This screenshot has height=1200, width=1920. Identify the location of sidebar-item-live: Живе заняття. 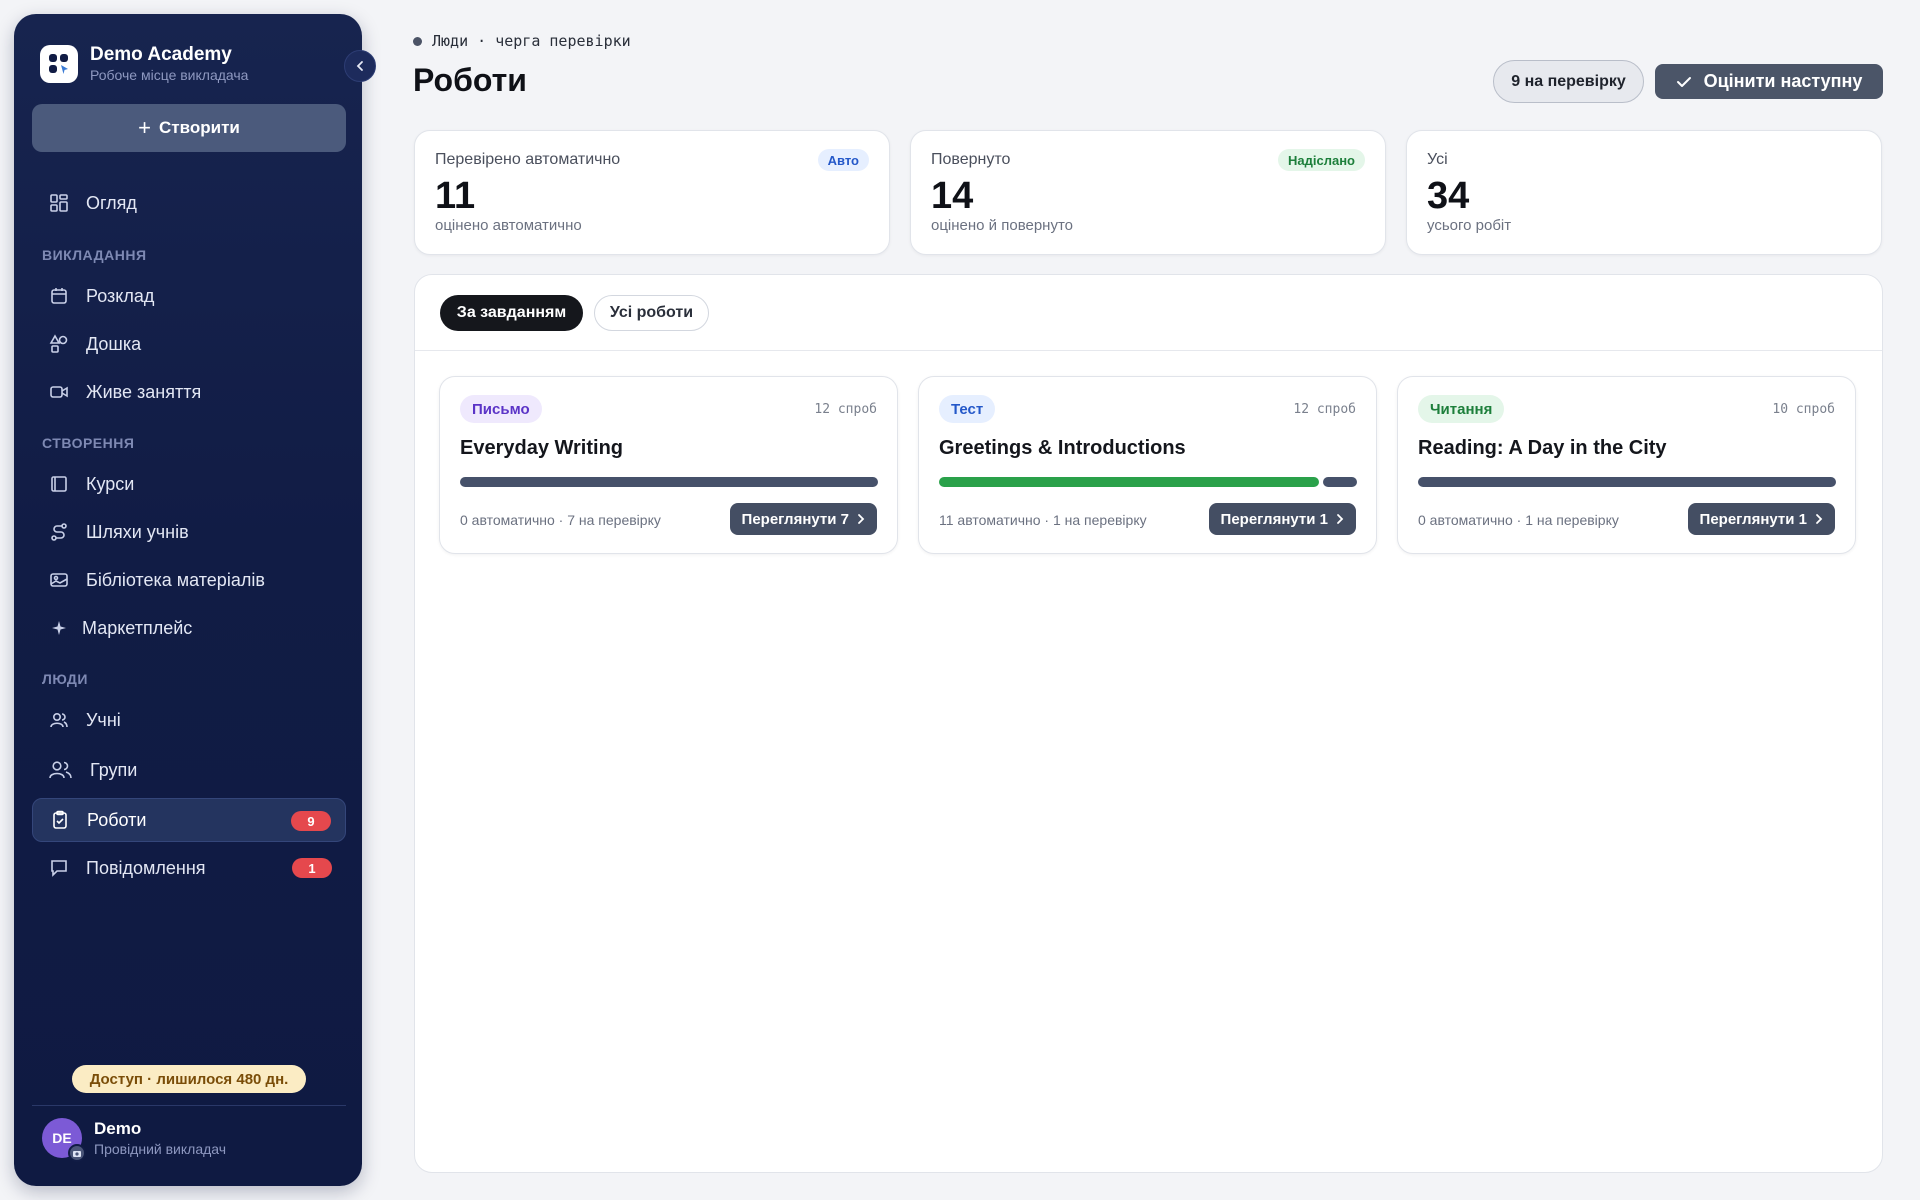
(189, 392).